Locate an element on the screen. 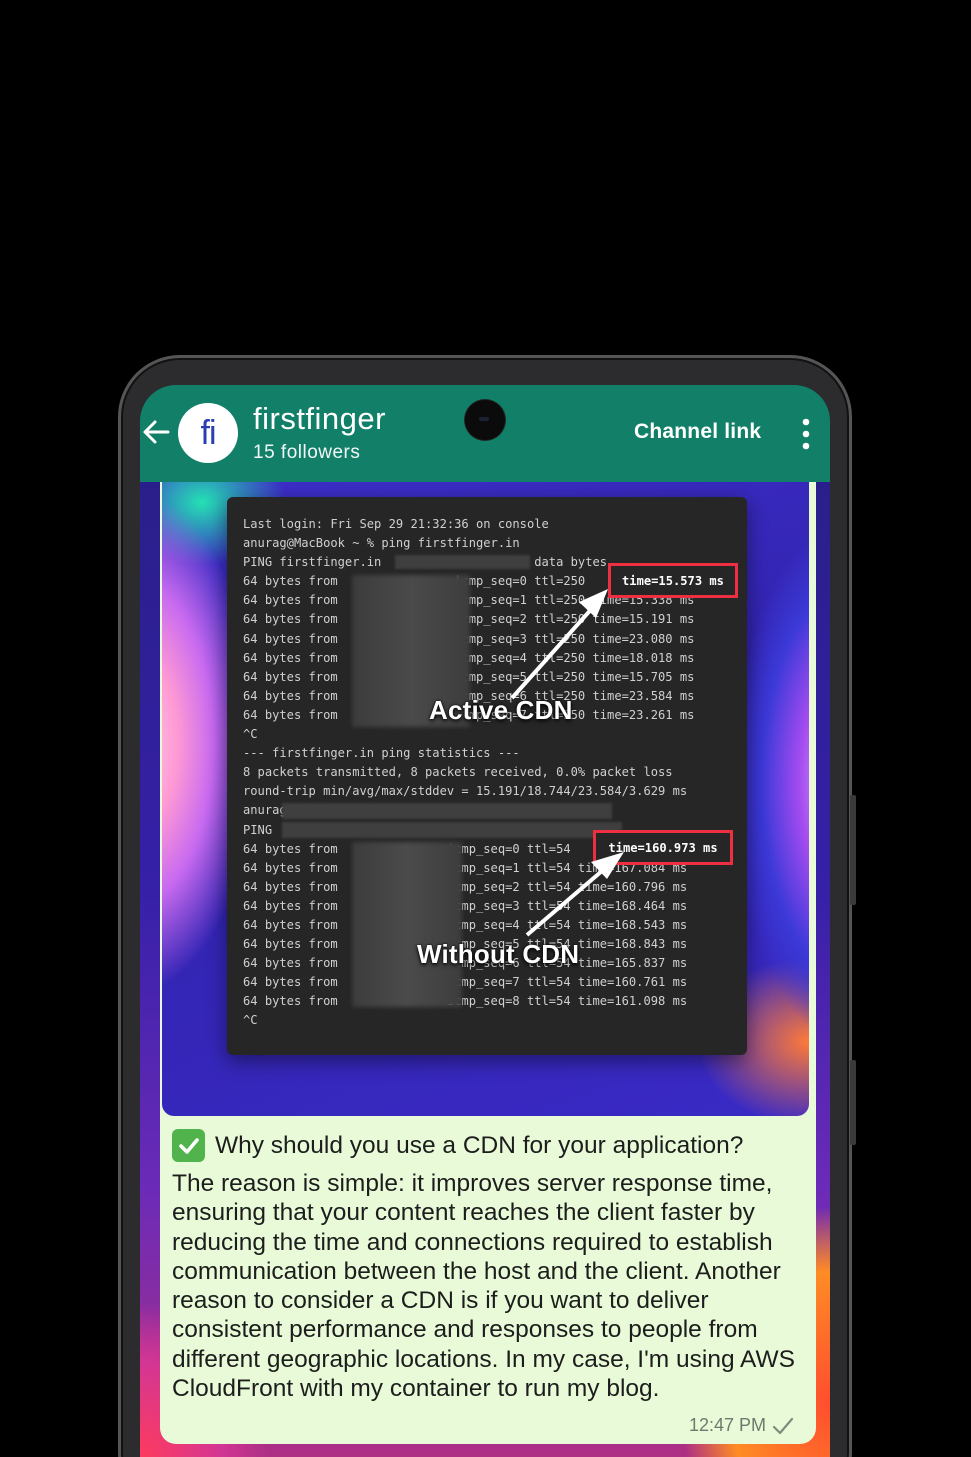 The width and height of the screenshot is (971, 1457). avatar-text: fi is located at coordinates (208, 432).